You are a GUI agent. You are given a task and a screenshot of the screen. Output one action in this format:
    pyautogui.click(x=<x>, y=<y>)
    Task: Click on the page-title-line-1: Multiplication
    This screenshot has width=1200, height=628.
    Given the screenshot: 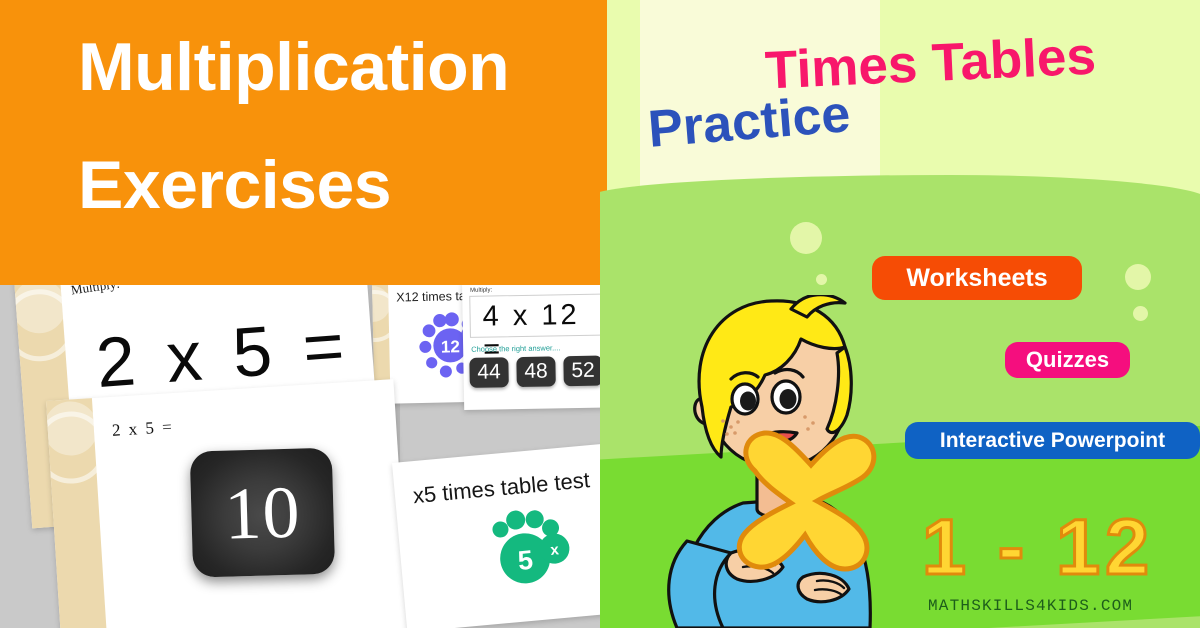 What is the action you would take?
    pyautogui.click(x=294, y=67)
    